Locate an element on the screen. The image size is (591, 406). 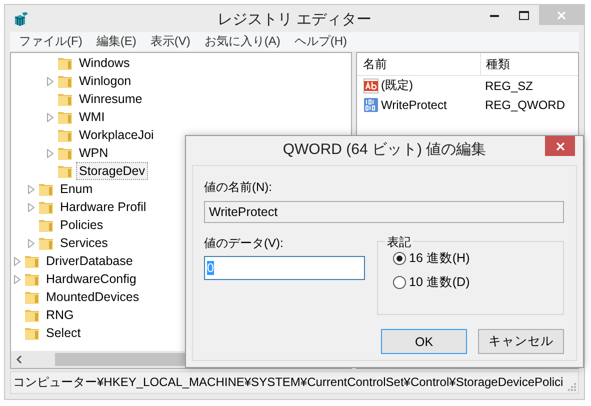
value-name: (既定) is located at coordinates (397, 85).